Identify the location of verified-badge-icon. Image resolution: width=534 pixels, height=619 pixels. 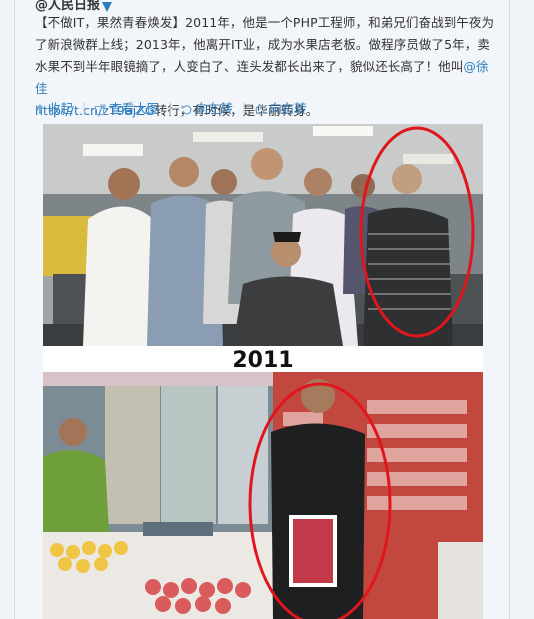
(107, 6).